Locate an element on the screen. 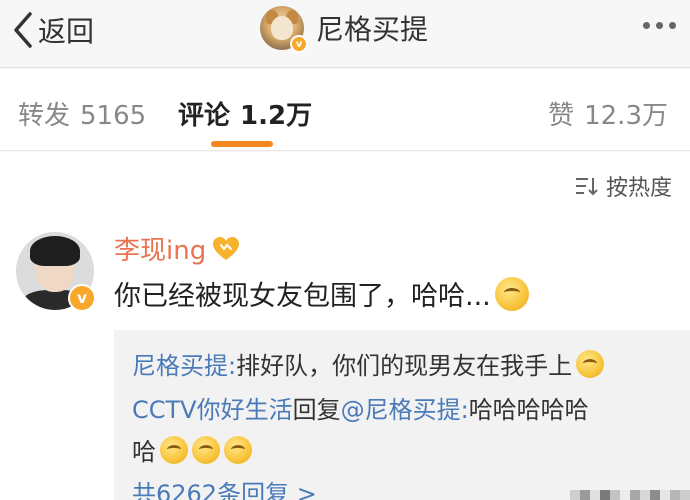  tab-like: 赞 12.3万 is located at coordinates (608, 113).